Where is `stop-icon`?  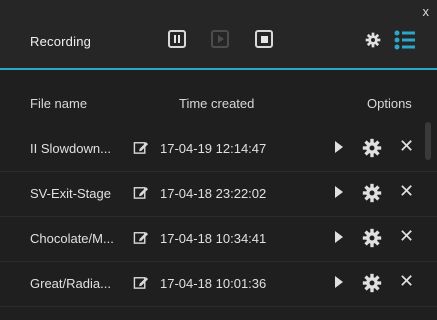 stop-icon is located at coordinates (264, 39).